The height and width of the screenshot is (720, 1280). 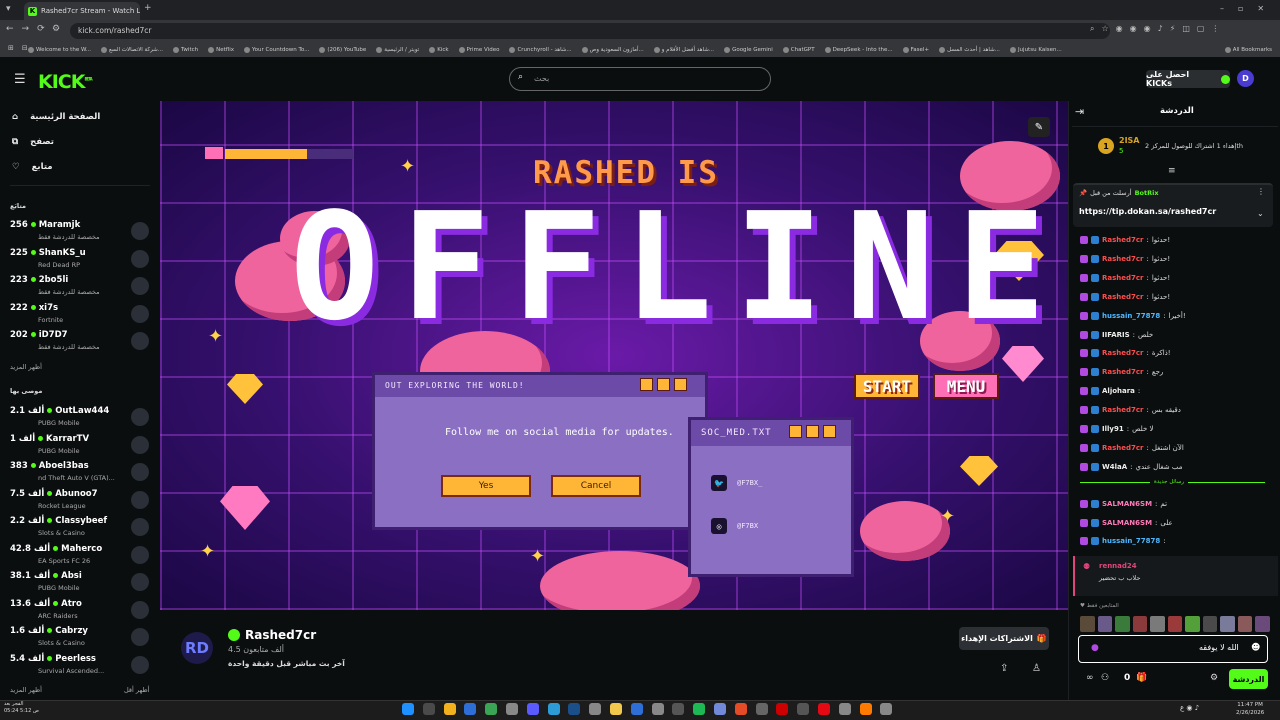 I want to click on chat-message: Aljohara:, so click(x=1111, y=391).